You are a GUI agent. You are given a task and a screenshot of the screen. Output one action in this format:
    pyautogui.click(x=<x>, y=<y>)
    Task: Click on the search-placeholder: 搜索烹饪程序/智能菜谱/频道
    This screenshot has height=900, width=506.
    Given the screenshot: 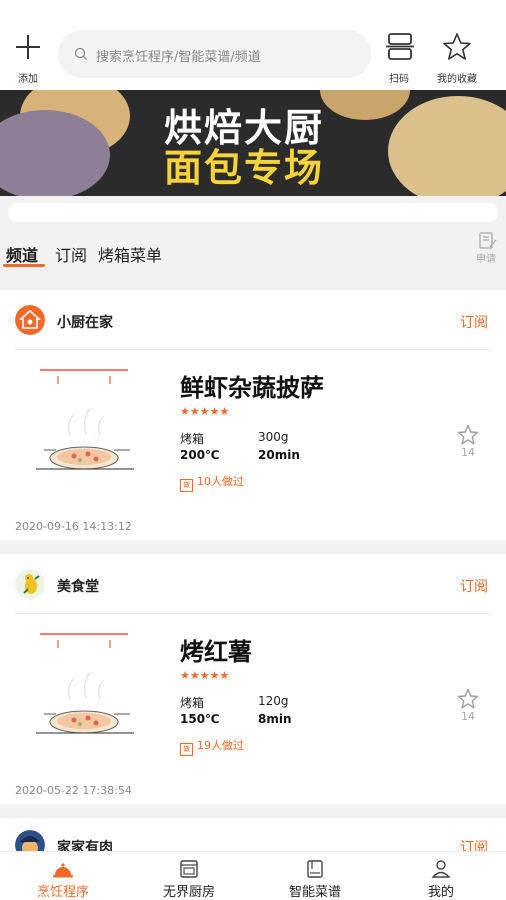 What is the action you would take?
    pyautogui.click(x=178, y=57)
    